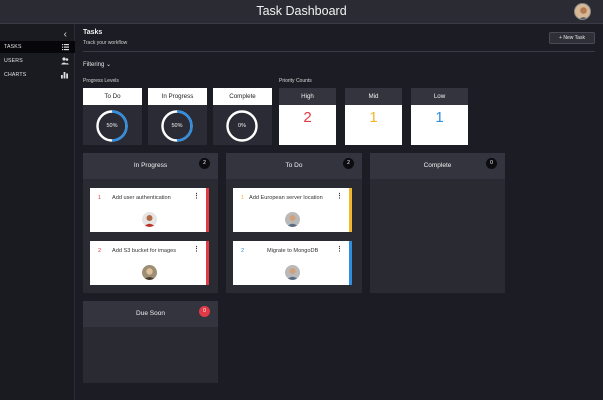  What do you see at coordinates (101, 81) in the screenshot?
I see `progress-levels-label: Progress Levels` at bounding box center [101, 81].